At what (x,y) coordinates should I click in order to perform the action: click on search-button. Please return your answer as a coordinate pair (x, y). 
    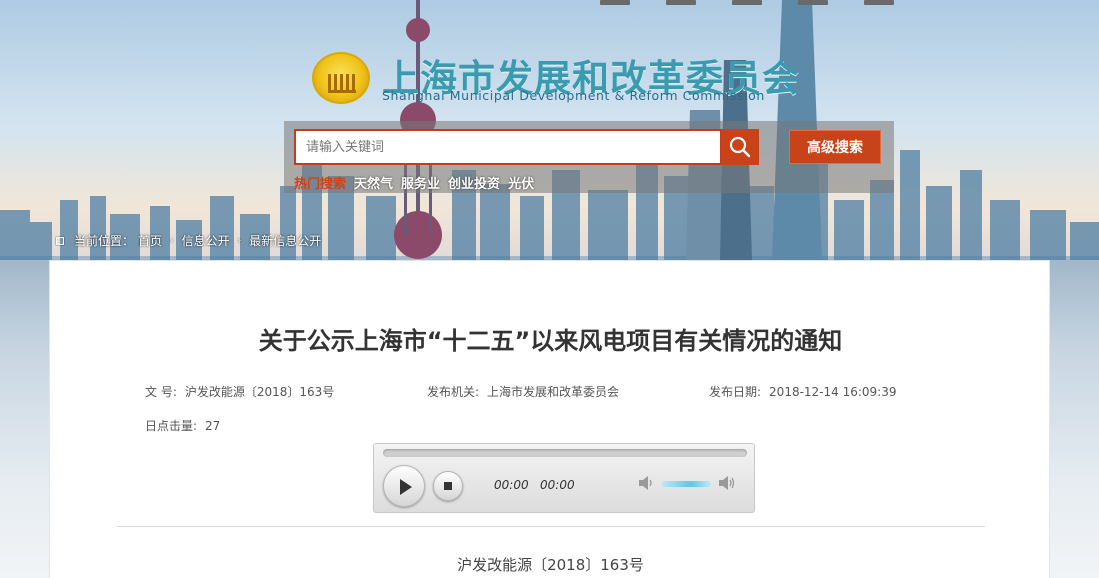
    Looking at the image, I should click on (740, 147).